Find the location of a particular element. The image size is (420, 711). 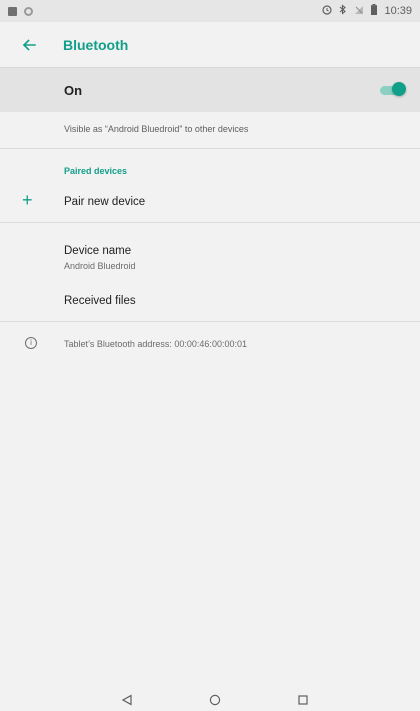

back-button is located at coordinates (29, 45).